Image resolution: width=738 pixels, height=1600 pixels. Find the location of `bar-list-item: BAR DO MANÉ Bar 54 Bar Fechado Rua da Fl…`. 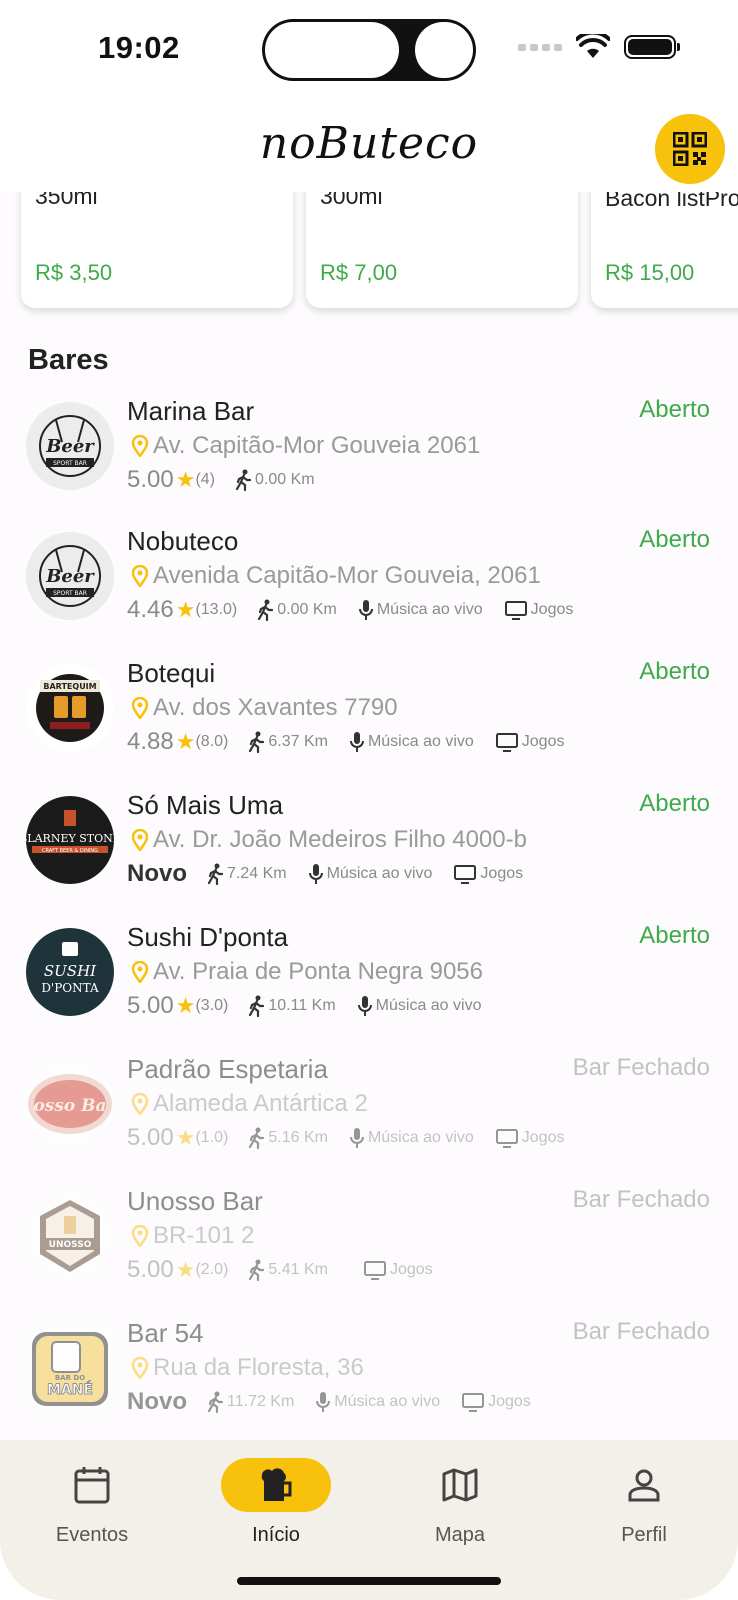

bar-list-item: BAR DO MANÉ Bar 54 Bar Fechado Rua da Fl… is located at coordinates (369, 1383).